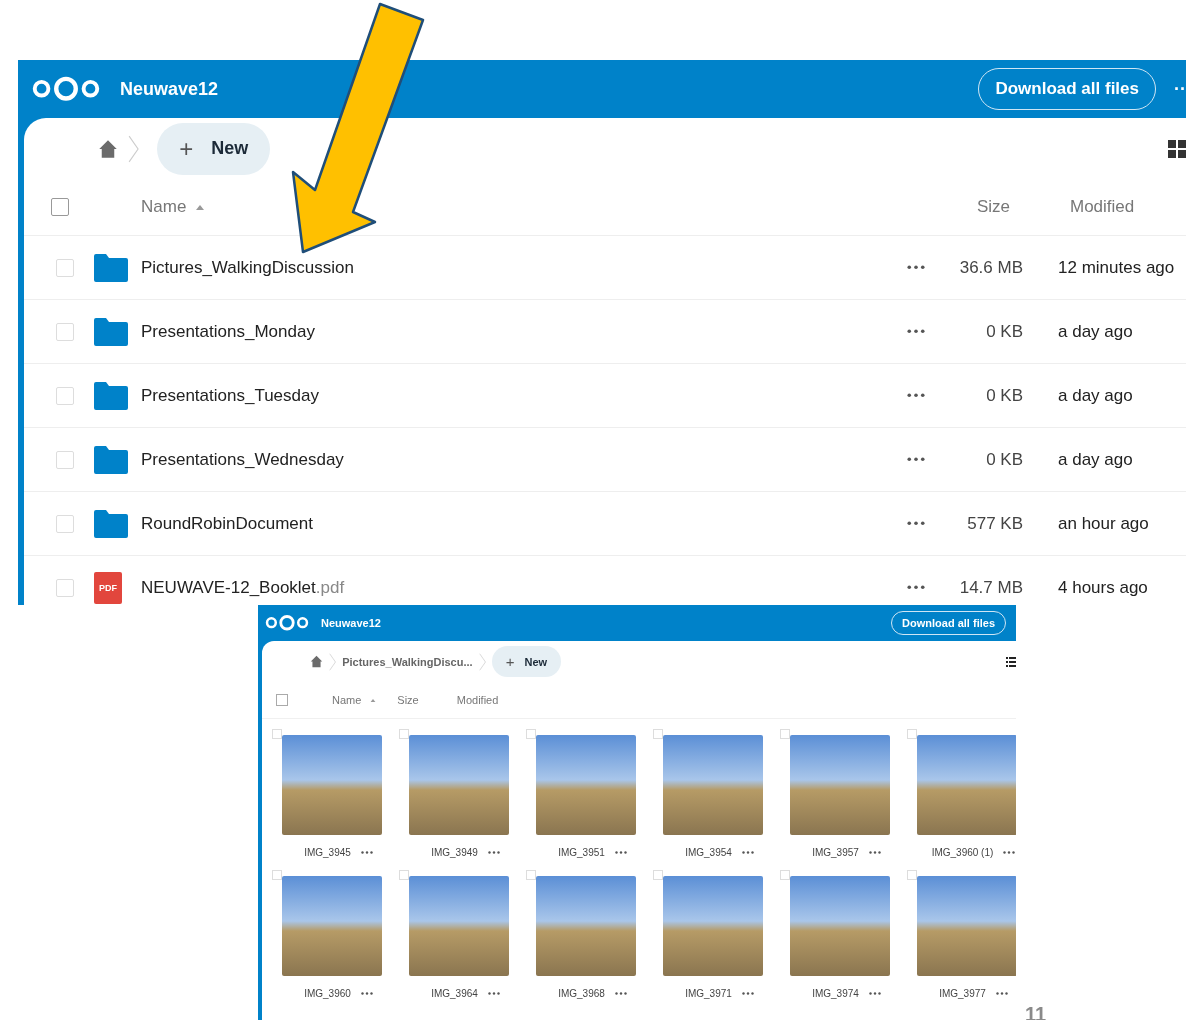  What do you see at coordinates (1103, 523) in the screenshot?
I see `modified-time: an hour ago` at bounding box center [1103, 523].